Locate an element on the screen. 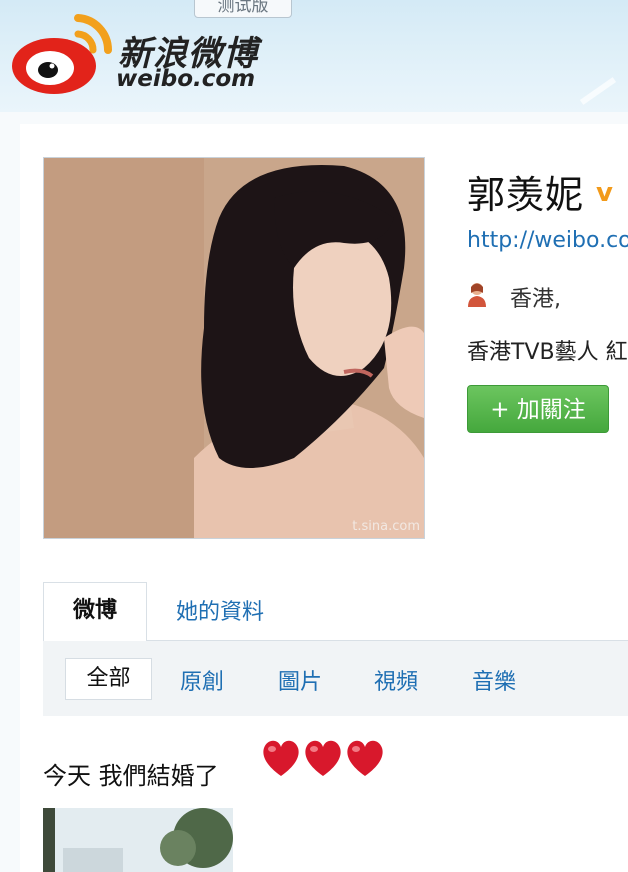  verified-icon: v is located at coordinates (604, 193).